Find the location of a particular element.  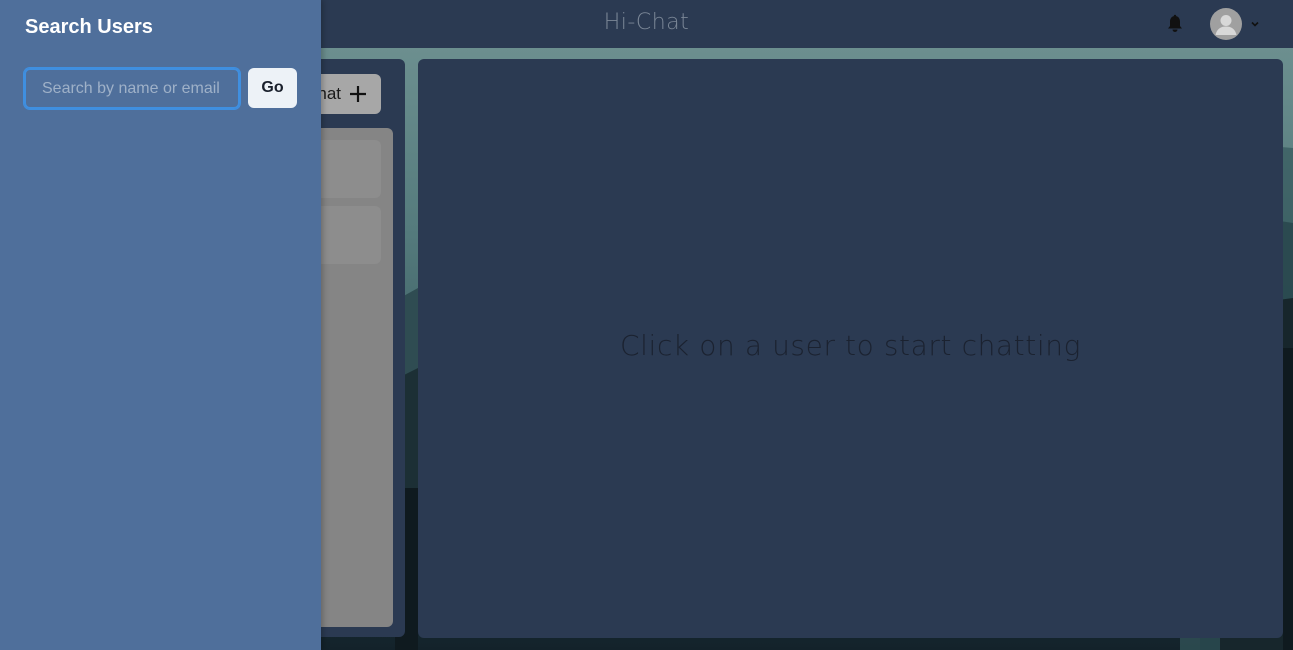

bell-icon is located at coordinates (1175, 24).